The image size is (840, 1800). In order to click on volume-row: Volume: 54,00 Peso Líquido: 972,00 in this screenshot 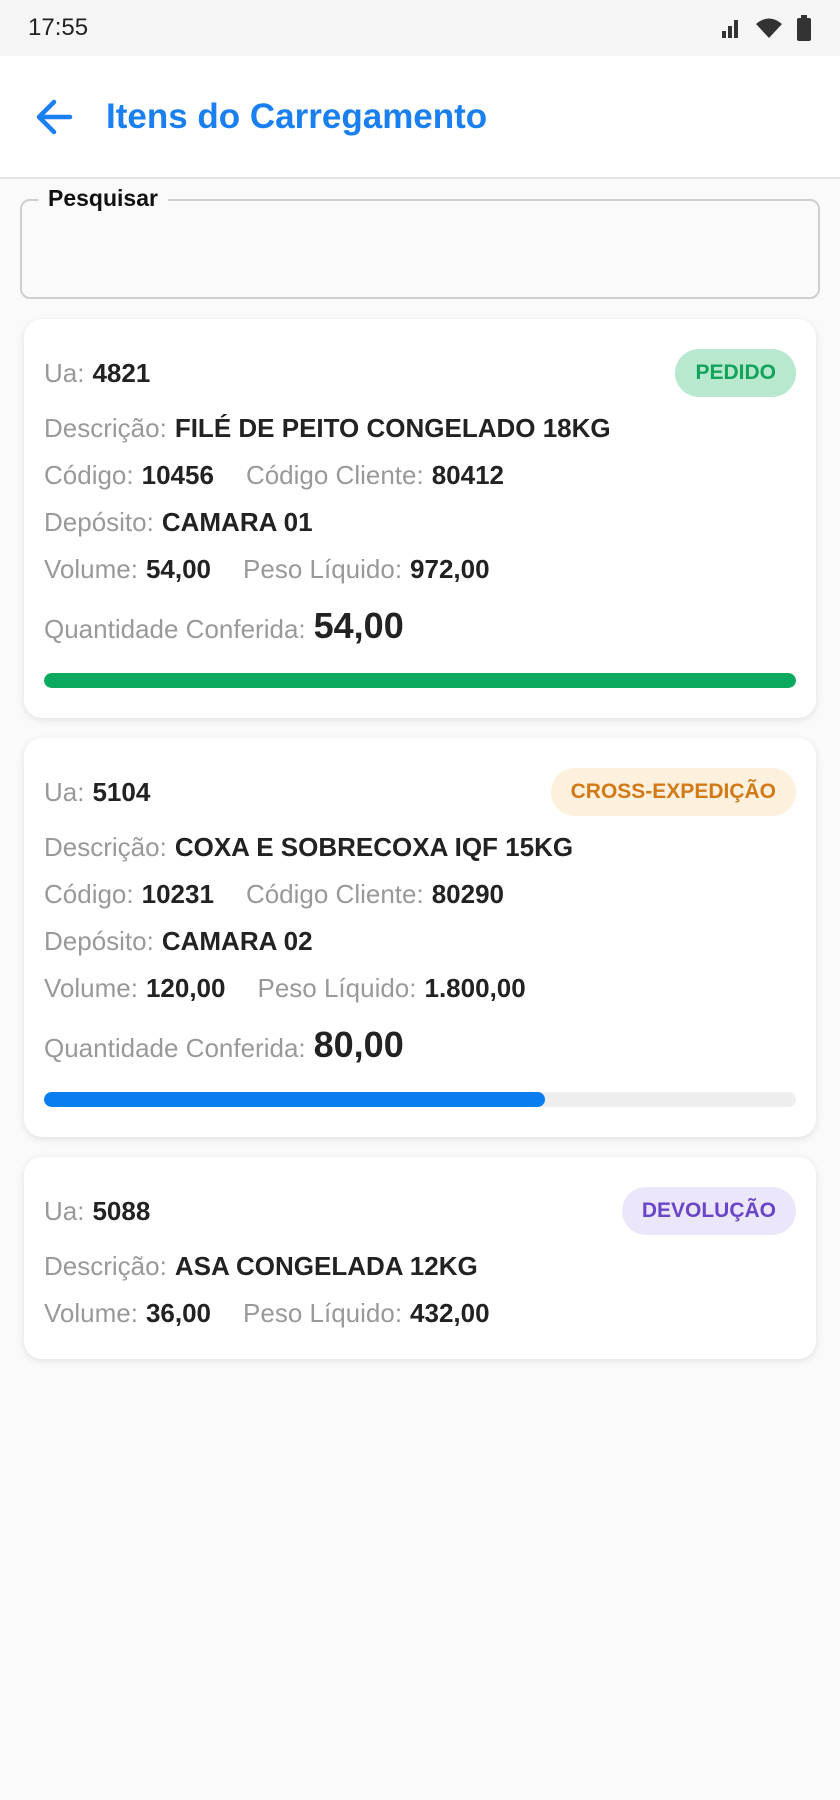, I will do `click(420, 569)`.